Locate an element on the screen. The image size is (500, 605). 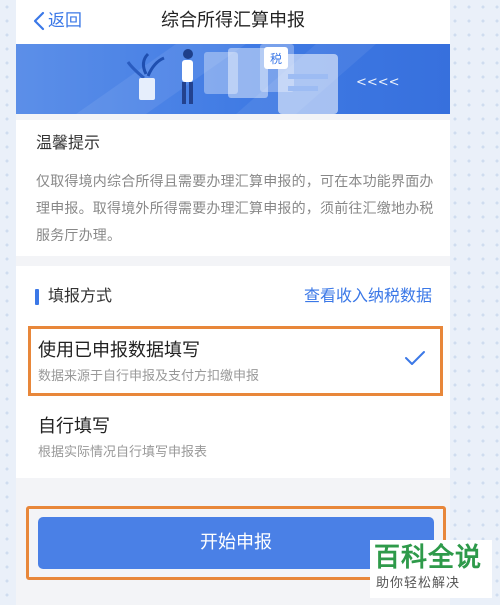
option-self-fill: 自行填写 根据实际情况自行填写申报表 is located at coordinates (235, 438).